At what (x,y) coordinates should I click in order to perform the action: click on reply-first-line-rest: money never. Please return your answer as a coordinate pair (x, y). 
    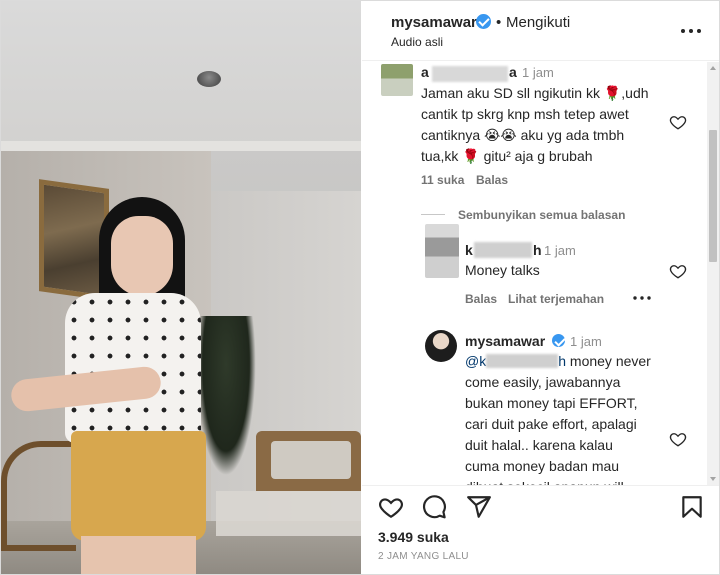
    Looking at the image, I should click on (610, 361).